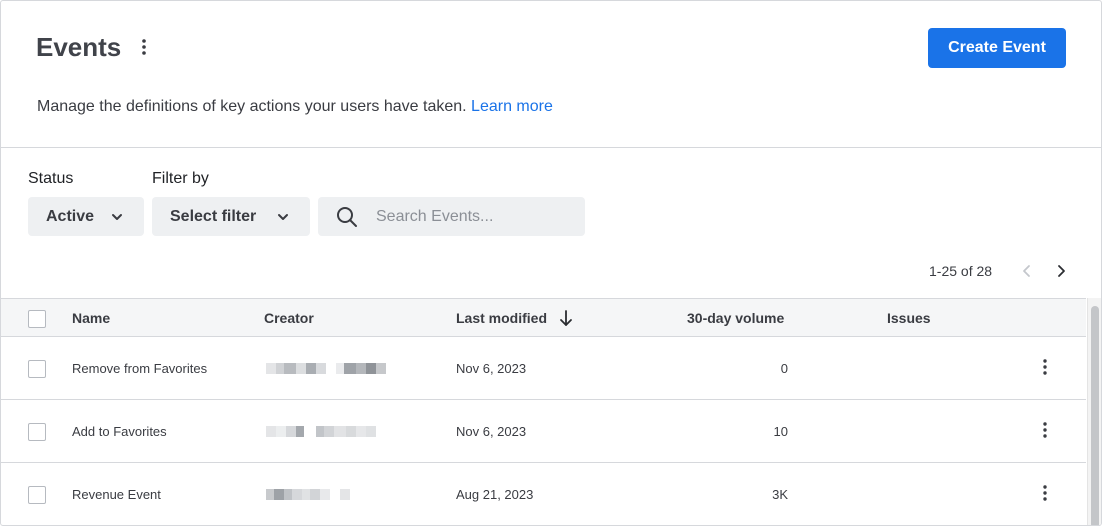 This screenshot has width=1102, height=526. What do you see at coordinates (780, 494) in the screenshot?
I see `volume-value: 3K` at bounding box center [780, 494].